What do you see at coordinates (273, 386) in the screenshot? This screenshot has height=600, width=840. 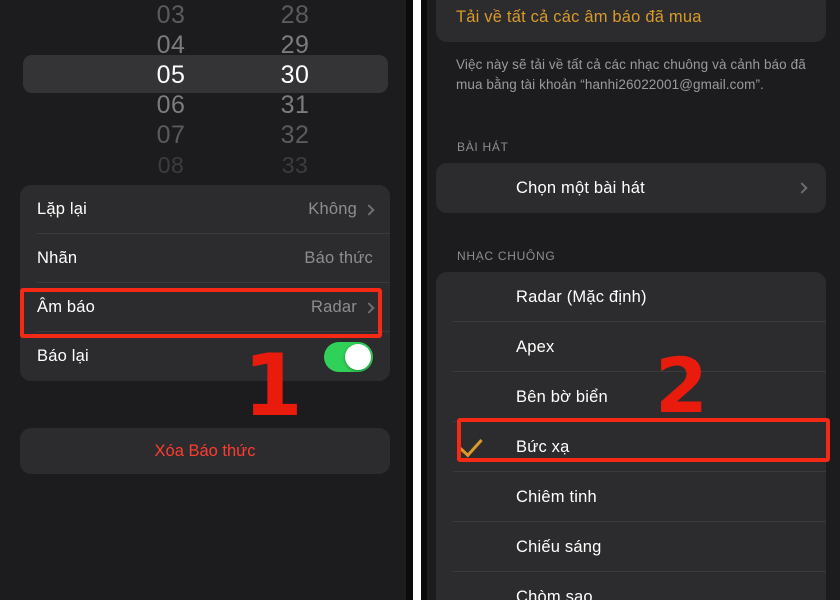 I see `step-number-1: 1` at bounding box center [273, 386].